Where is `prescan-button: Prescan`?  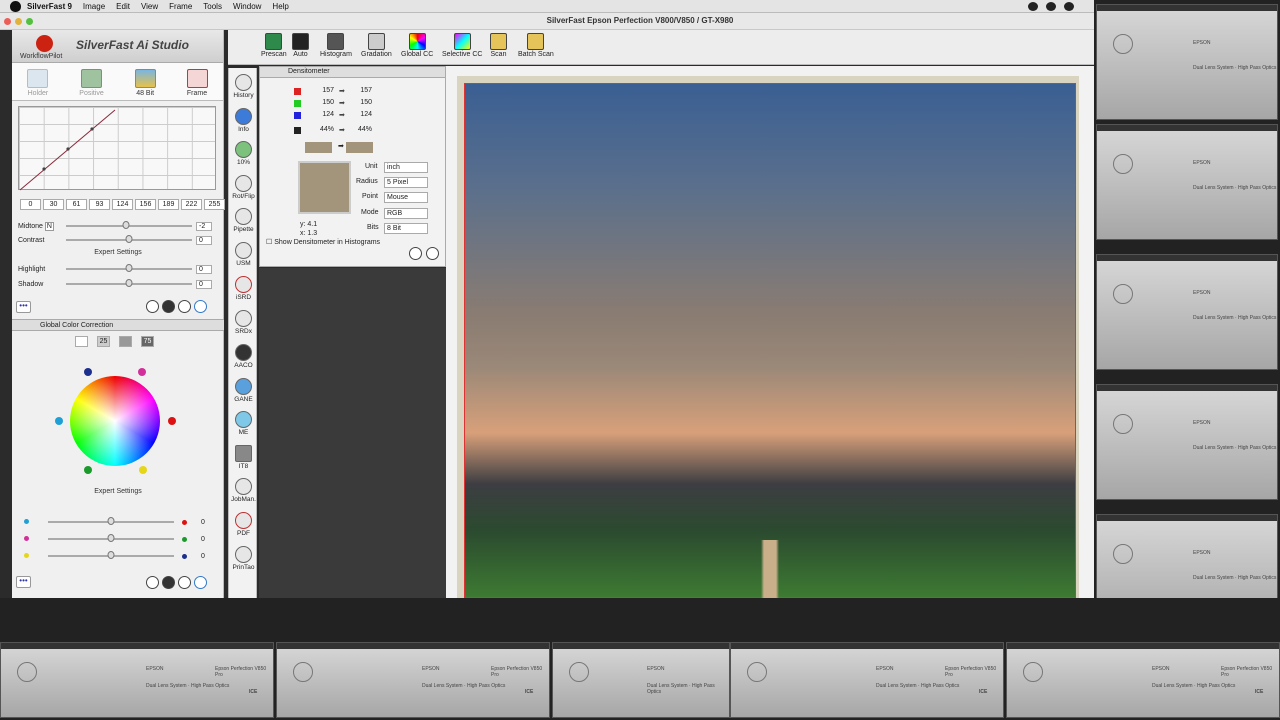
prescan-button: Prescan is located at coordinates (274, 45).